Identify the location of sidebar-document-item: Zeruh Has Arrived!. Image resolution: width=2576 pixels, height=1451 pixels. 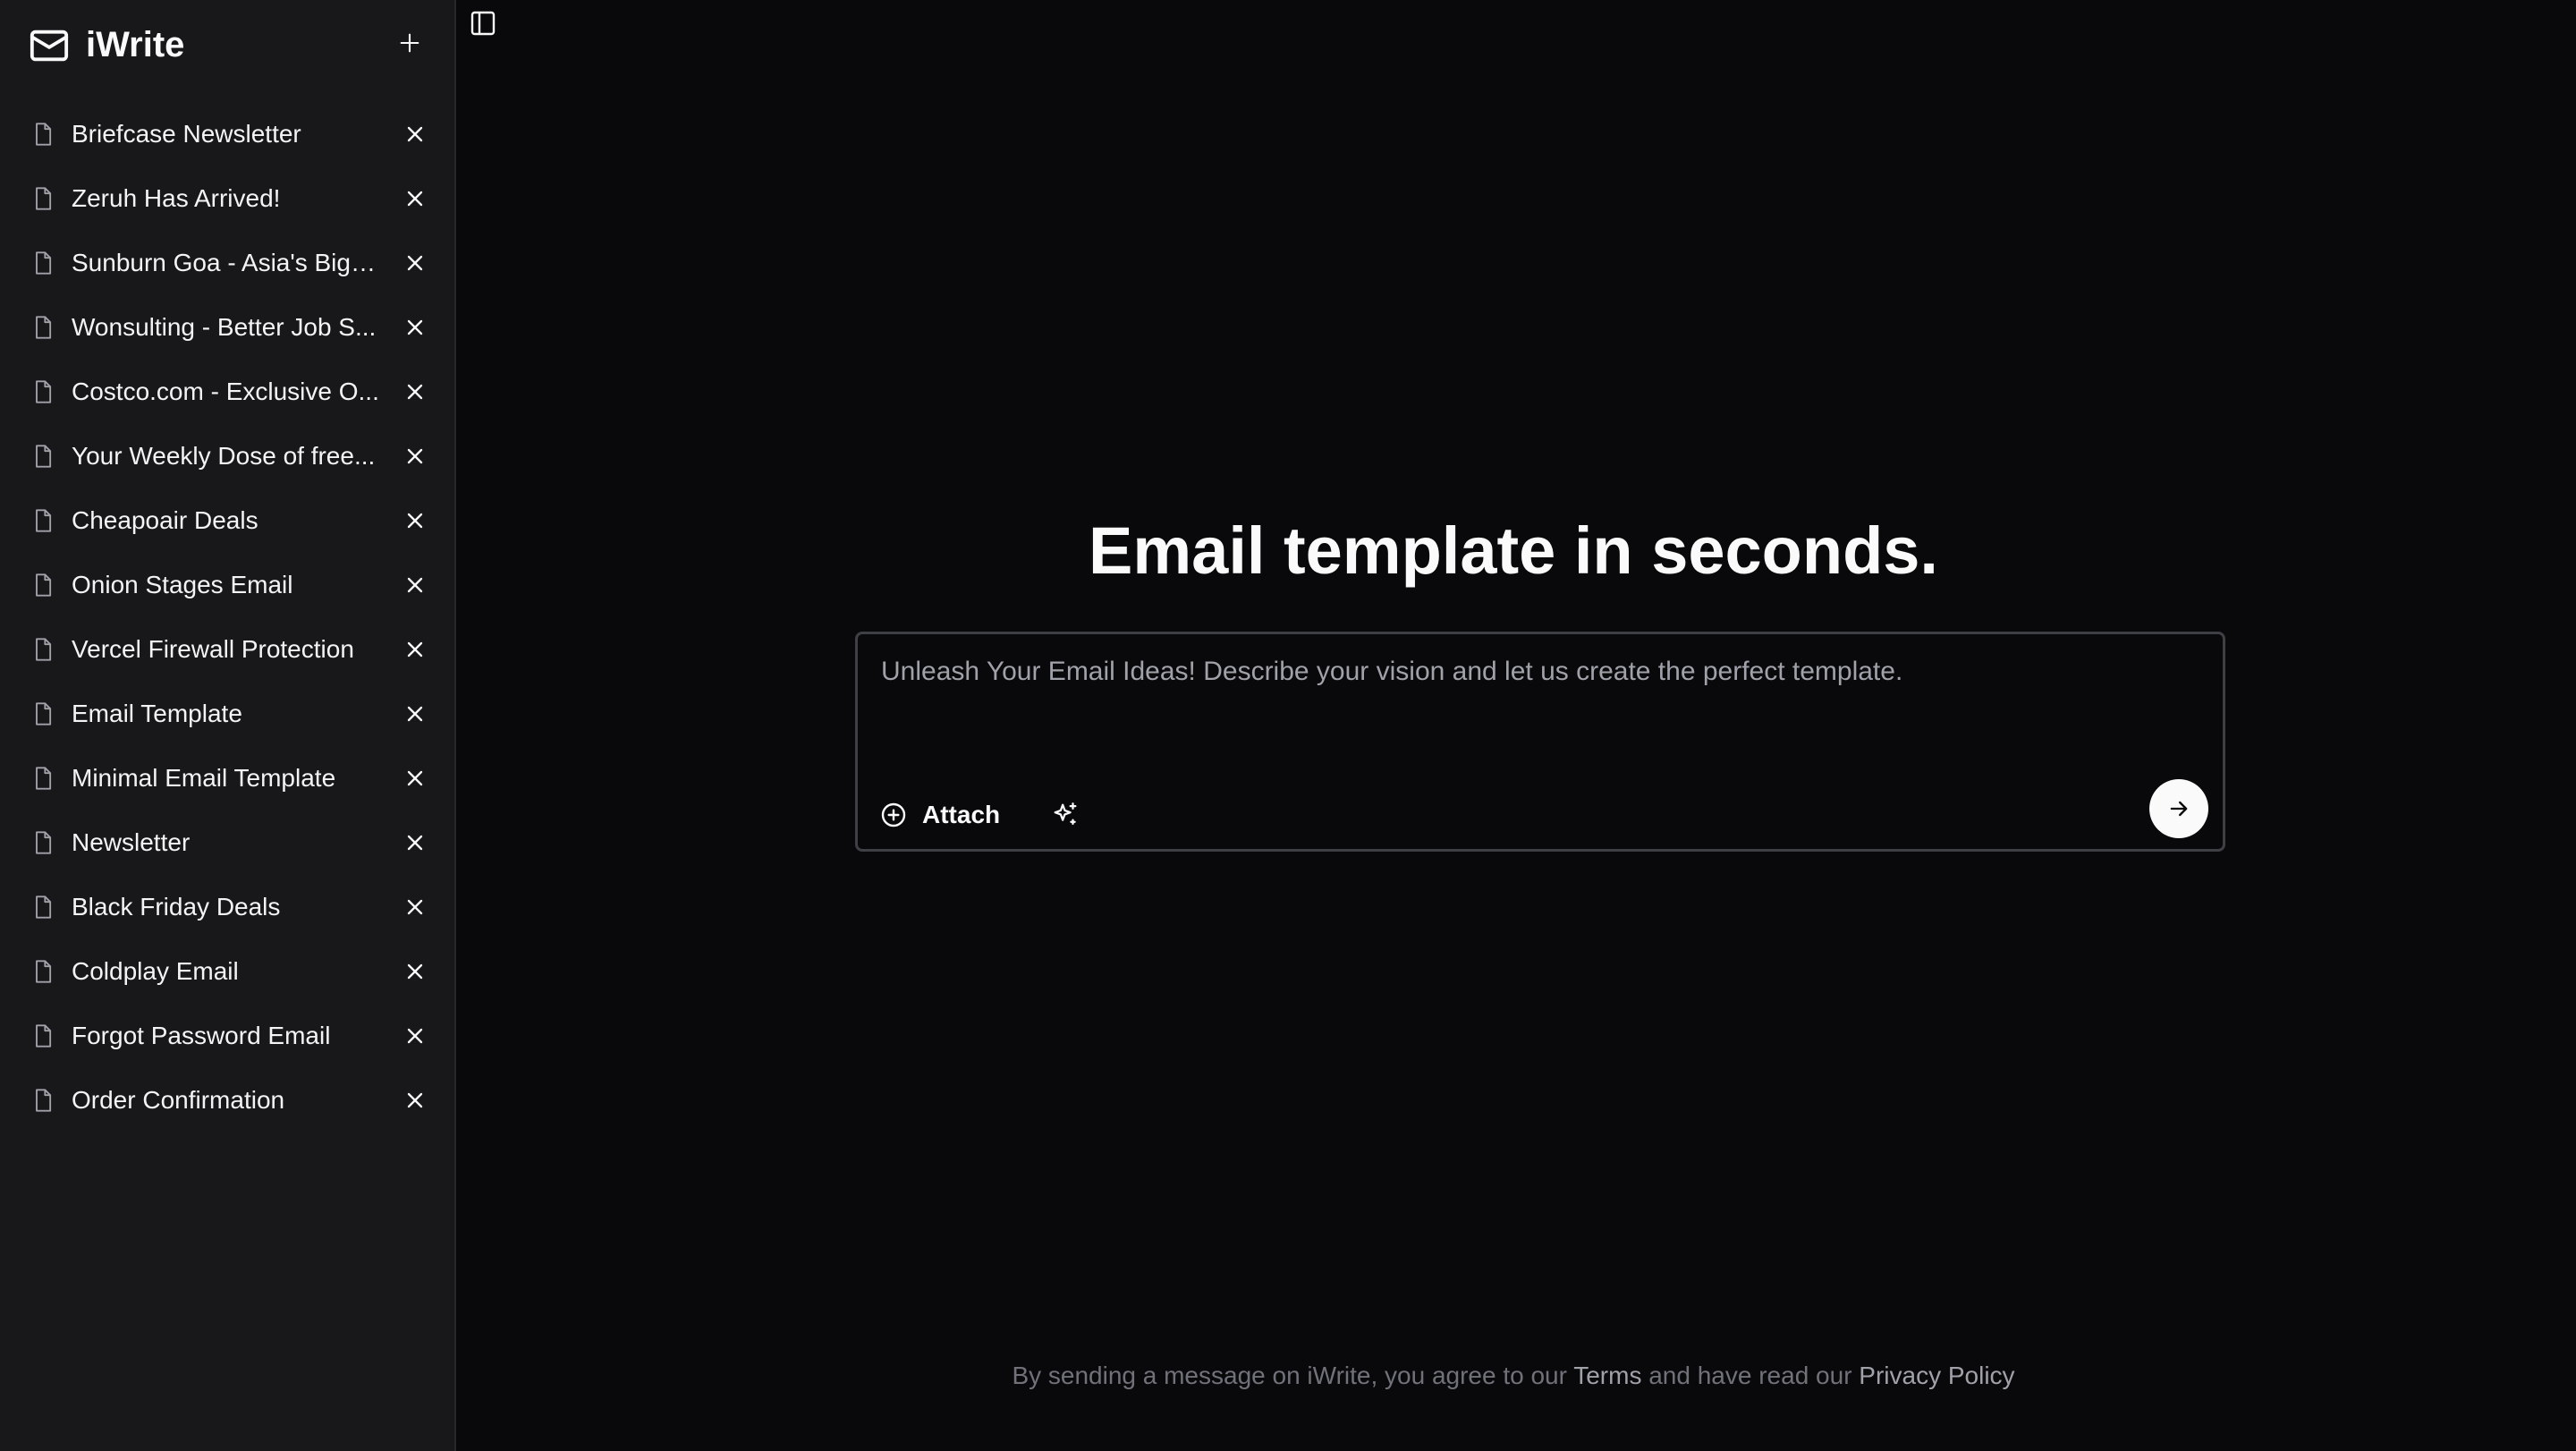
(228, 198).